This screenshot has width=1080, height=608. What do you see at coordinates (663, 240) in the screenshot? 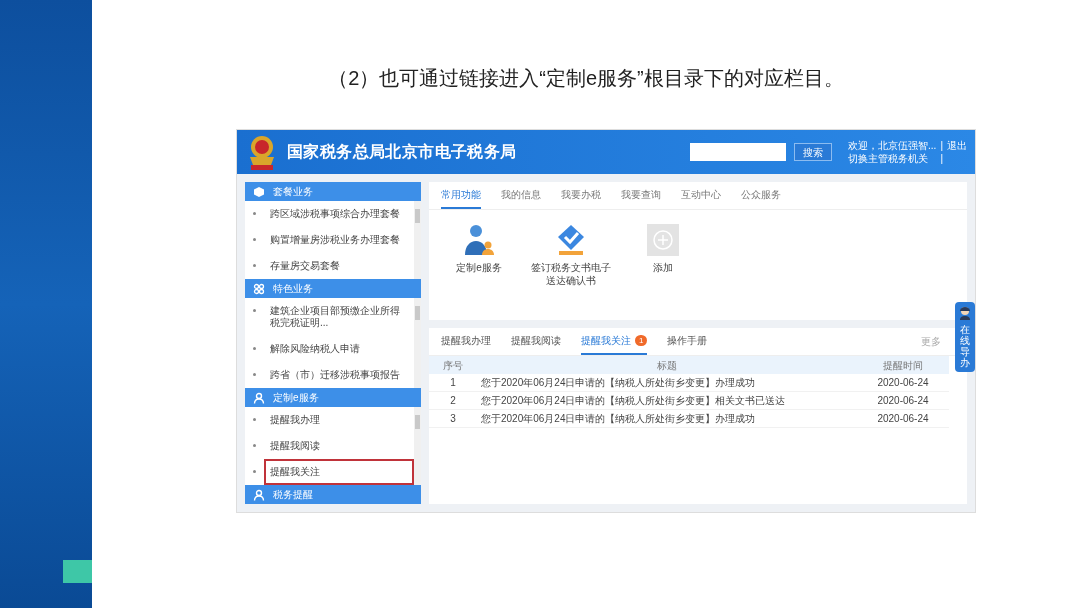
I see `add-icon` at bounding box center [663, 240].